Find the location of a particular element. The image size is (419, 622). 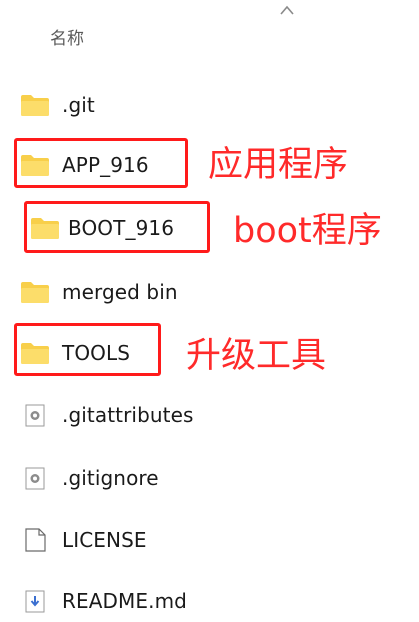

list-item-gitattributes: .gitattributes is located at coordinates (170, 415).